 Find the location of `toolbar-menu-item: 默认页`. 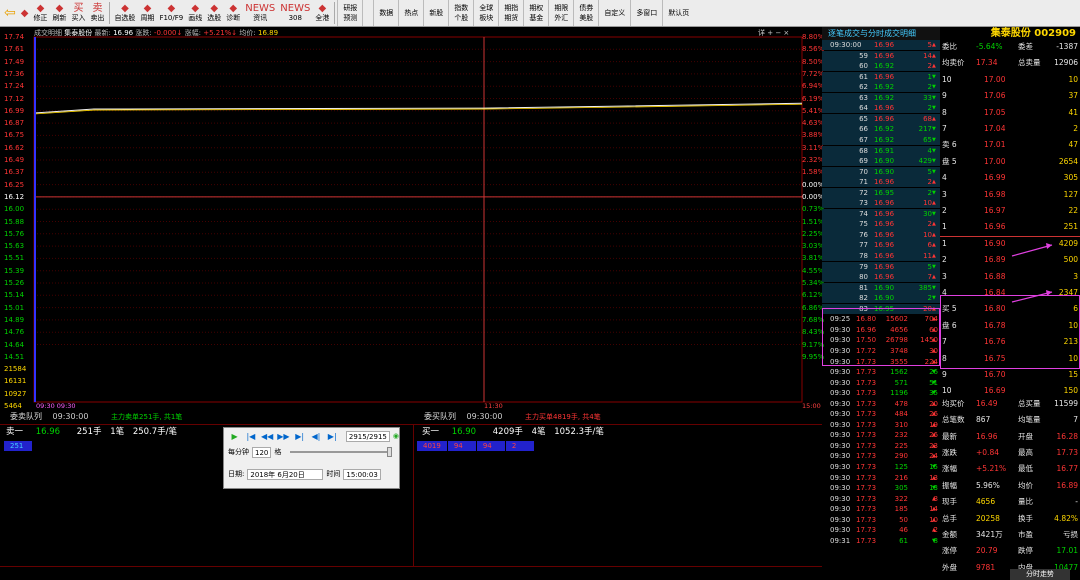

toolbar-menu-item: 默认页 is located at coordinates (678, 13).